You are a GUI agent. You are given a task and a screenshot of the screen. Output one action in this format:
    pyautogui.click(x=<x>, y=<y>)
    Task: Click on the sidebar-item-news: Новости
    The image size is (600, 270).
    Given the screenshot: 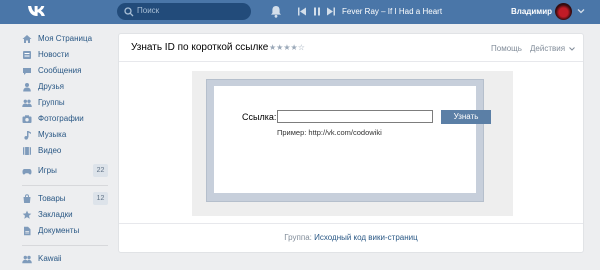 What is the action you would take?
    pyautogui.click(x=66, y=55)
    